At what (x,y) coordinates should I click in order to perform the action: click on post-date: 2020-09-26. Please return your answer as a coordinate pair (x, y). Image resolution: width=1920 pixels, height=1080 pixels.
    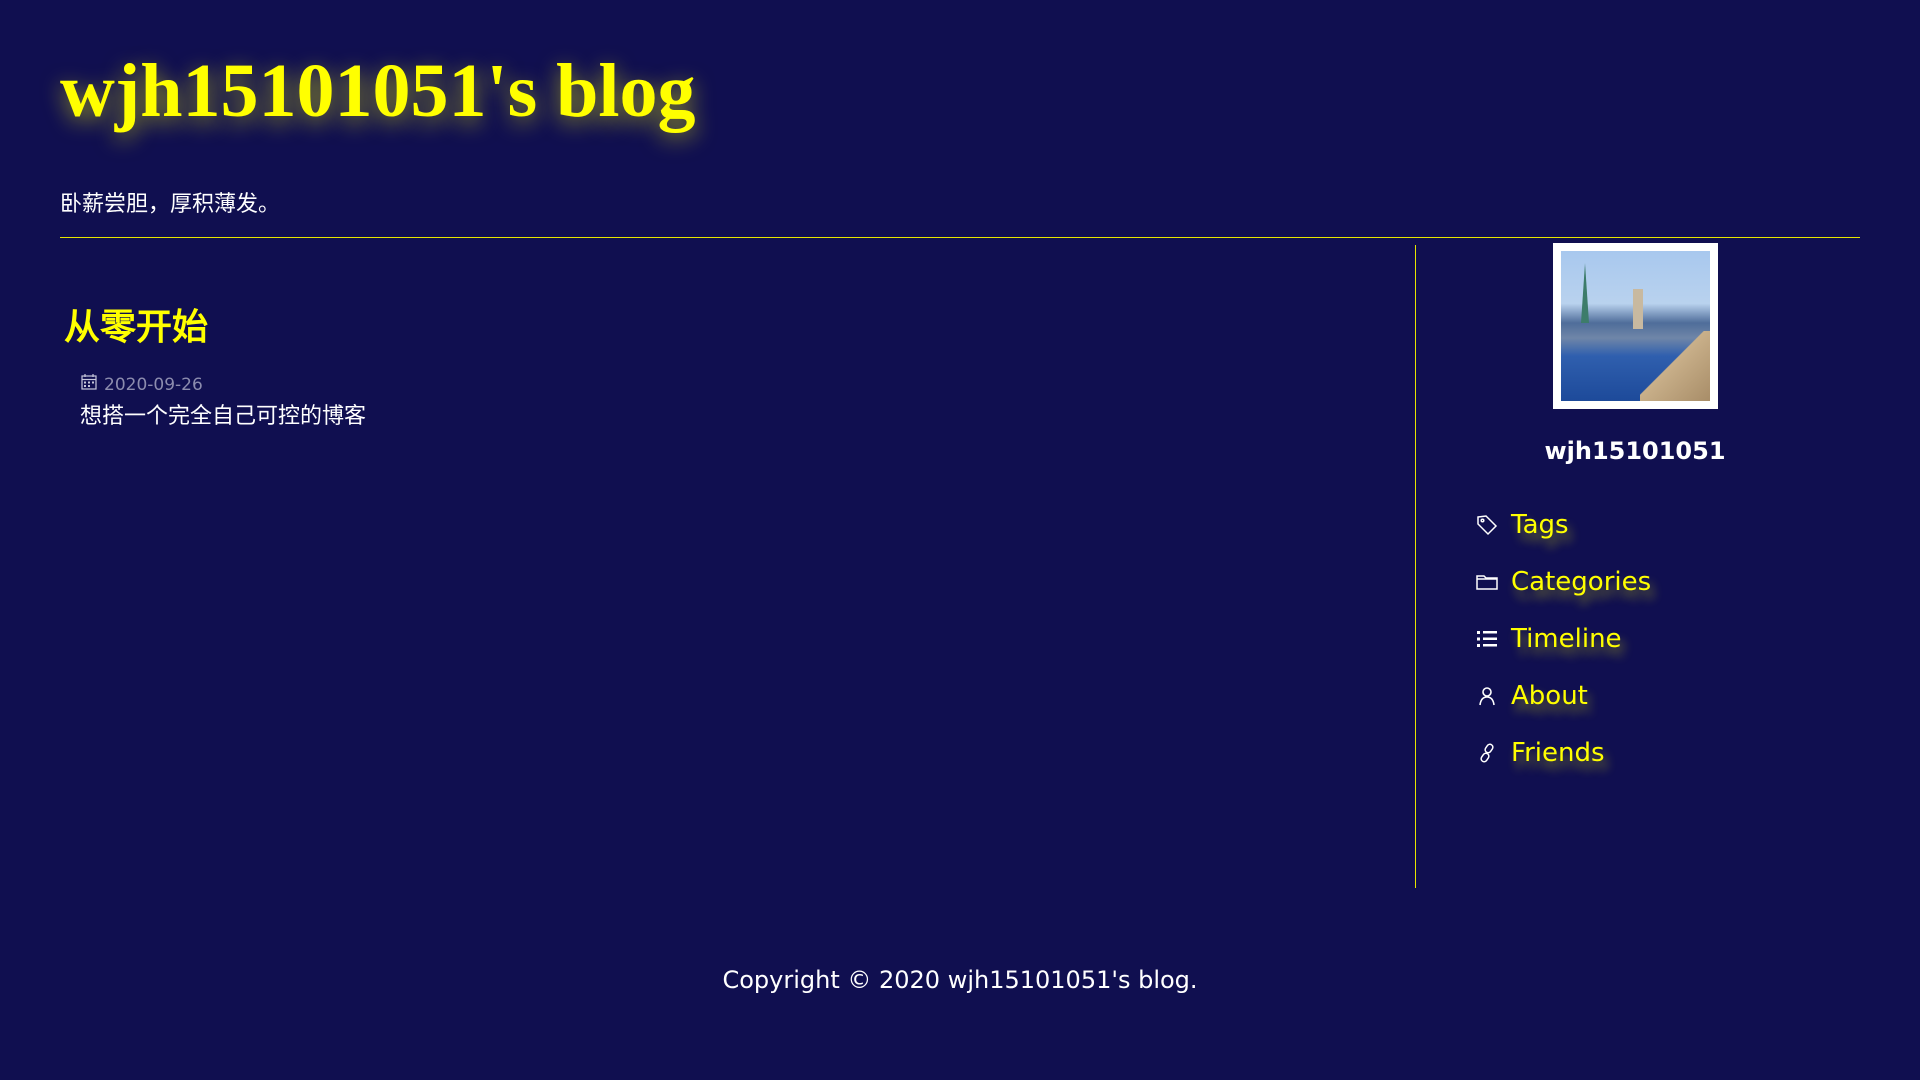
    Looking at the image, I should click on (153, 384).